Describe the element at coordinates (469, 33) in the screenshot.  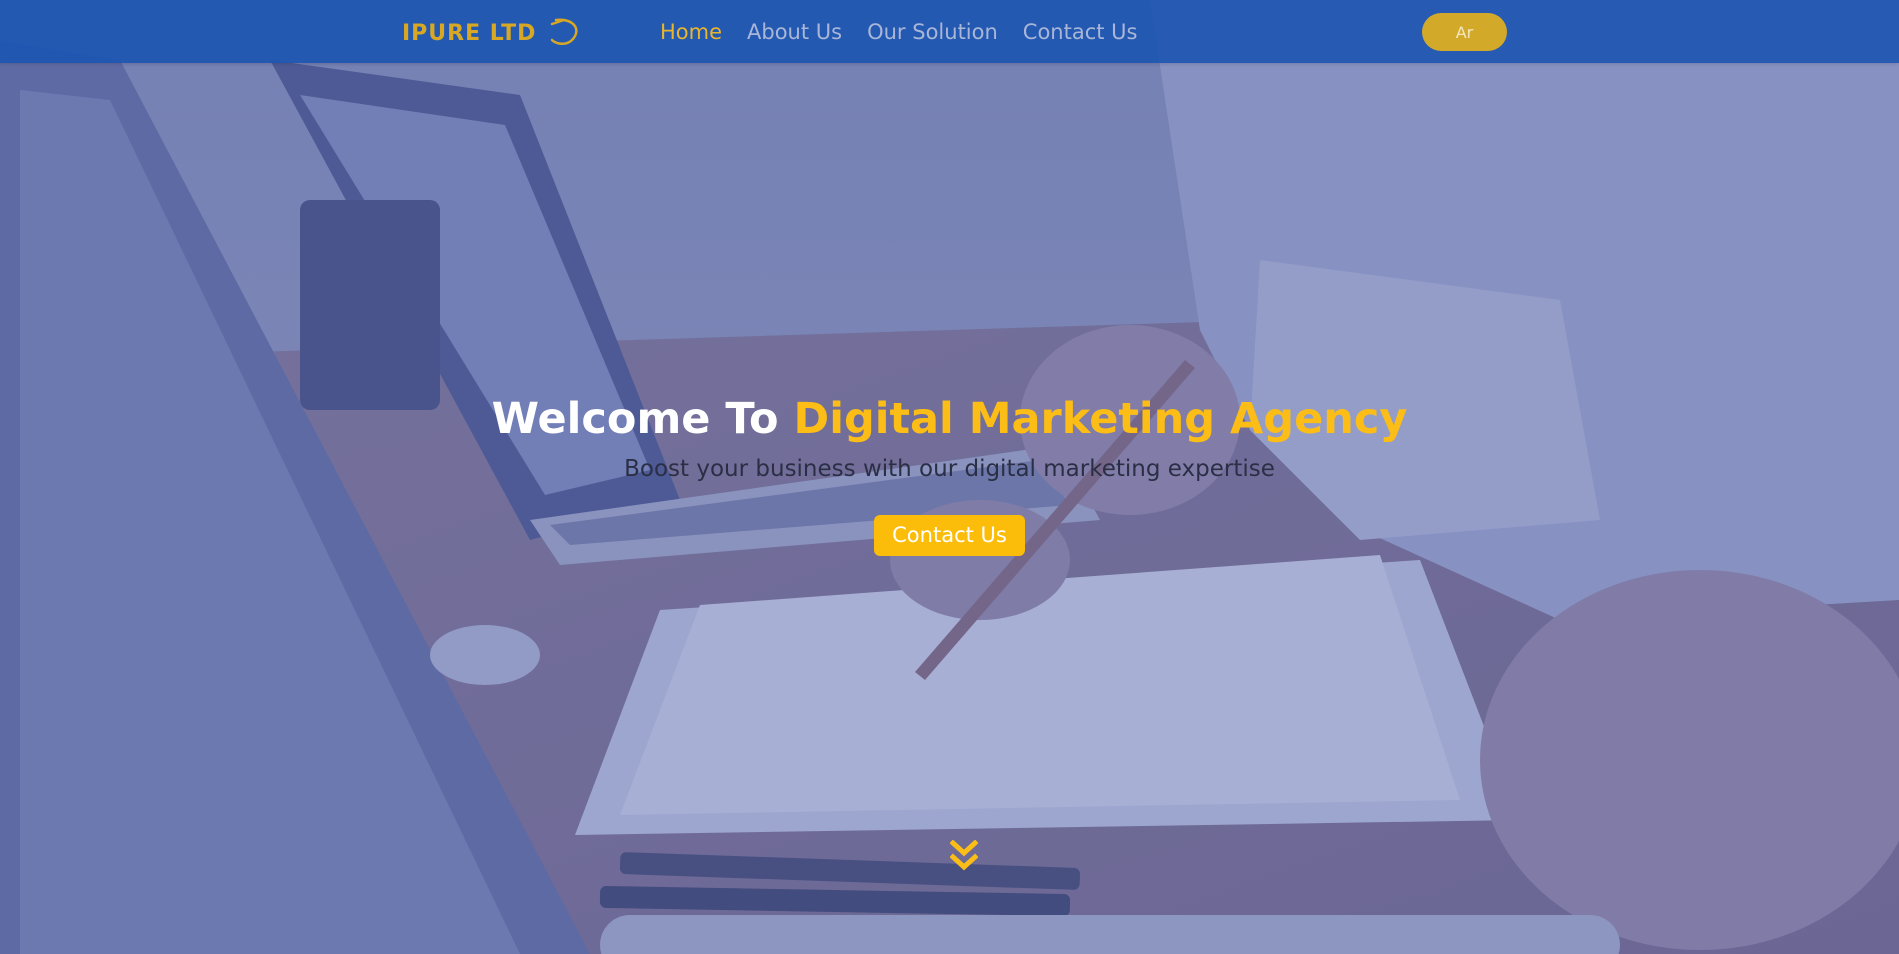
I see `logo-text: IPURE LTD` at that location.